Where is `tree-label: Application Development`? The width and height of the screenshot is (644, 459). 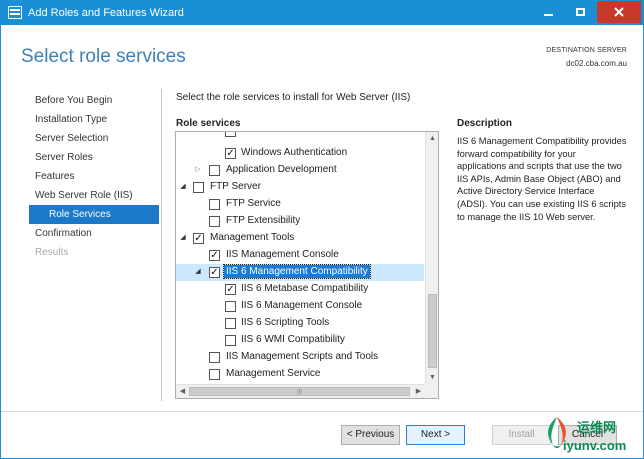 tree-label: Application Development is located at coordinates (281, 169).